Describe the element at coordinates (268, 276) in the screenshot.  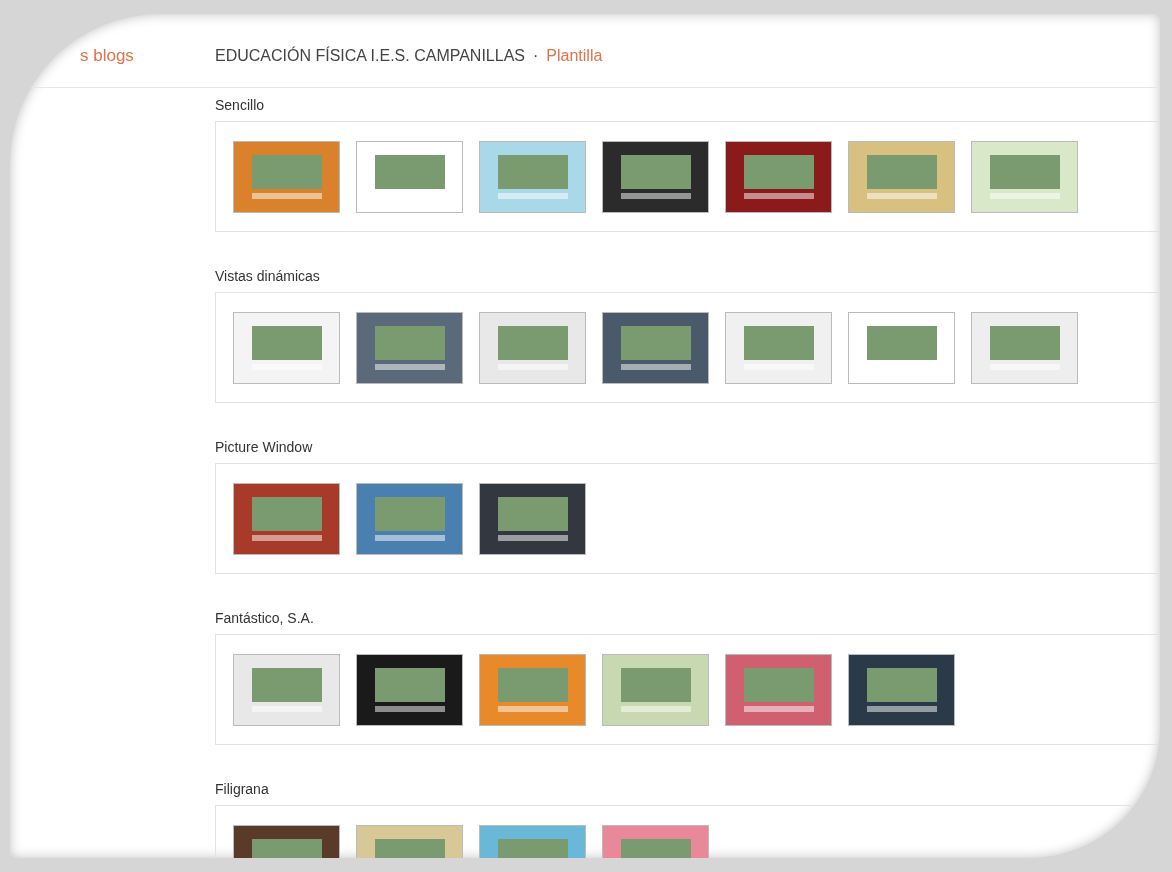
I see `section-title: Vistas dinámicas` at that location.